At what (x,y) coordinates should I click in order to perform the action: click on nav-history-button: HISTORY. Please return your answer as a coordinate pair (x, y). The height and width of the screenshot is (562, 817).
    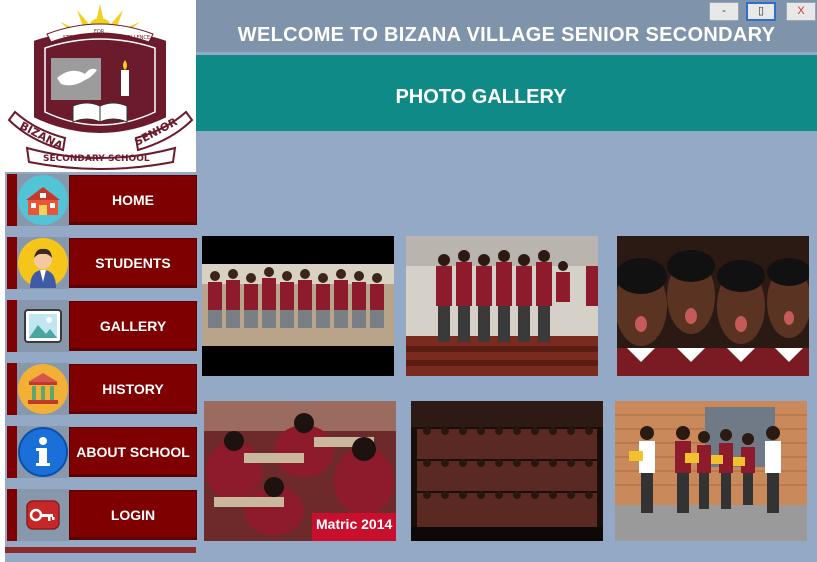
    Looking at the image, I should click on (133, 389).